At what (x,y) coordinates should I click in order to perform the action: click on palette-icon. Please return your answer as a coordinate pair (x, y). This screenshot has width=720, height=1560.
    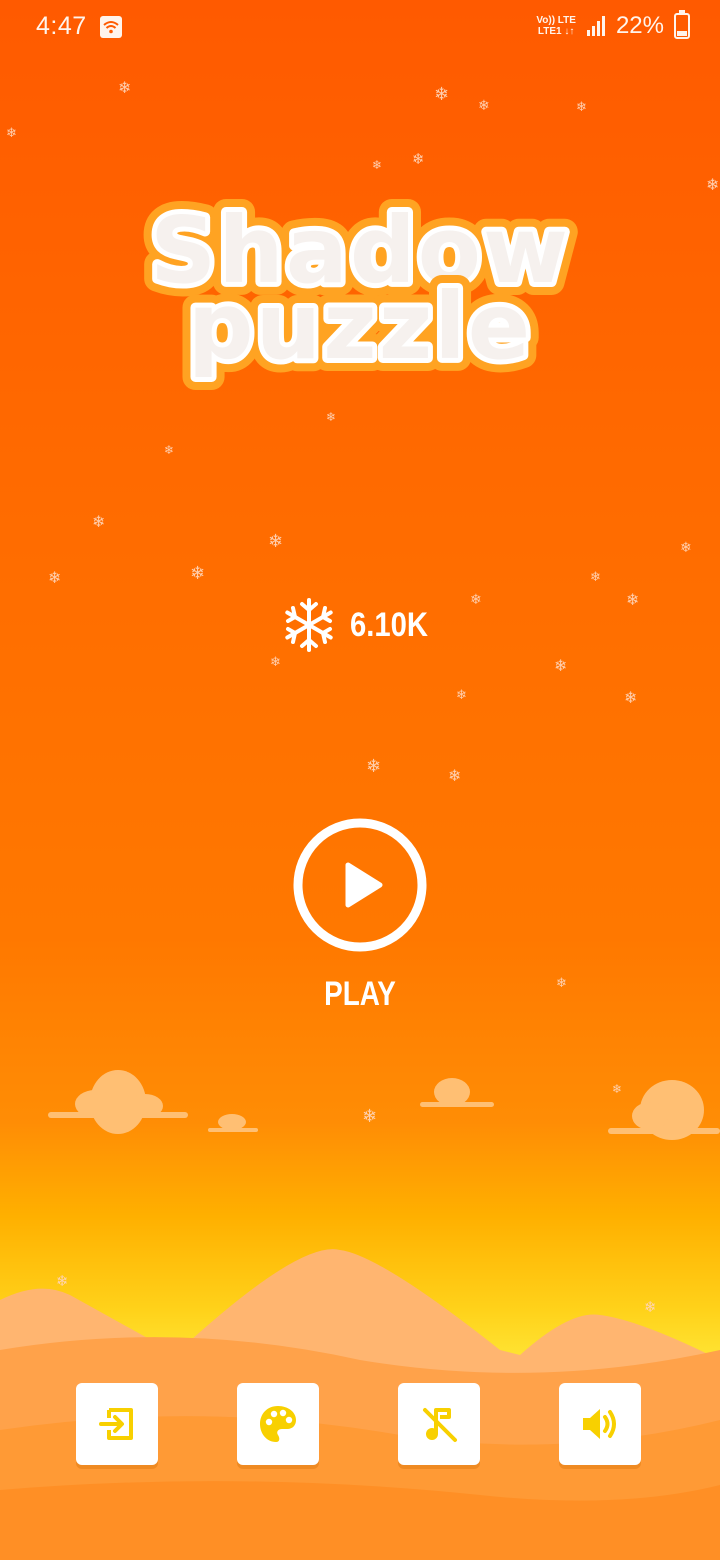
    Looking at the image, I should click on (278, 1424).